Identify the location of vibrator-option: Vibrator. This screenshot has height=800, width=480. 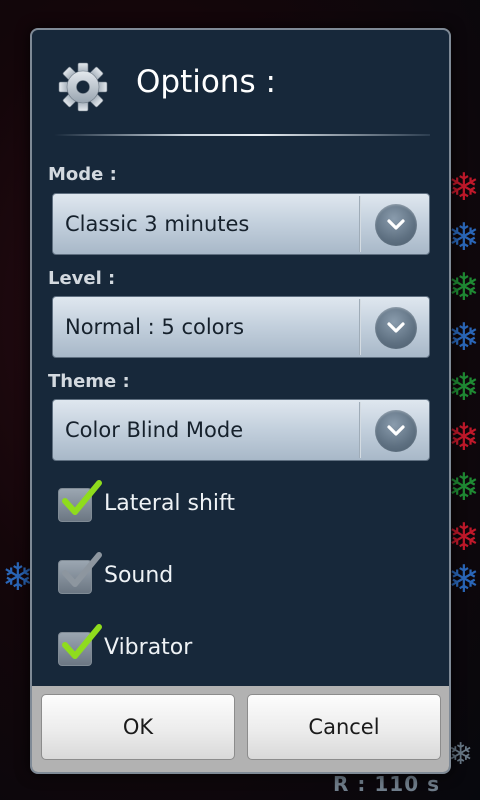
(208, 647).